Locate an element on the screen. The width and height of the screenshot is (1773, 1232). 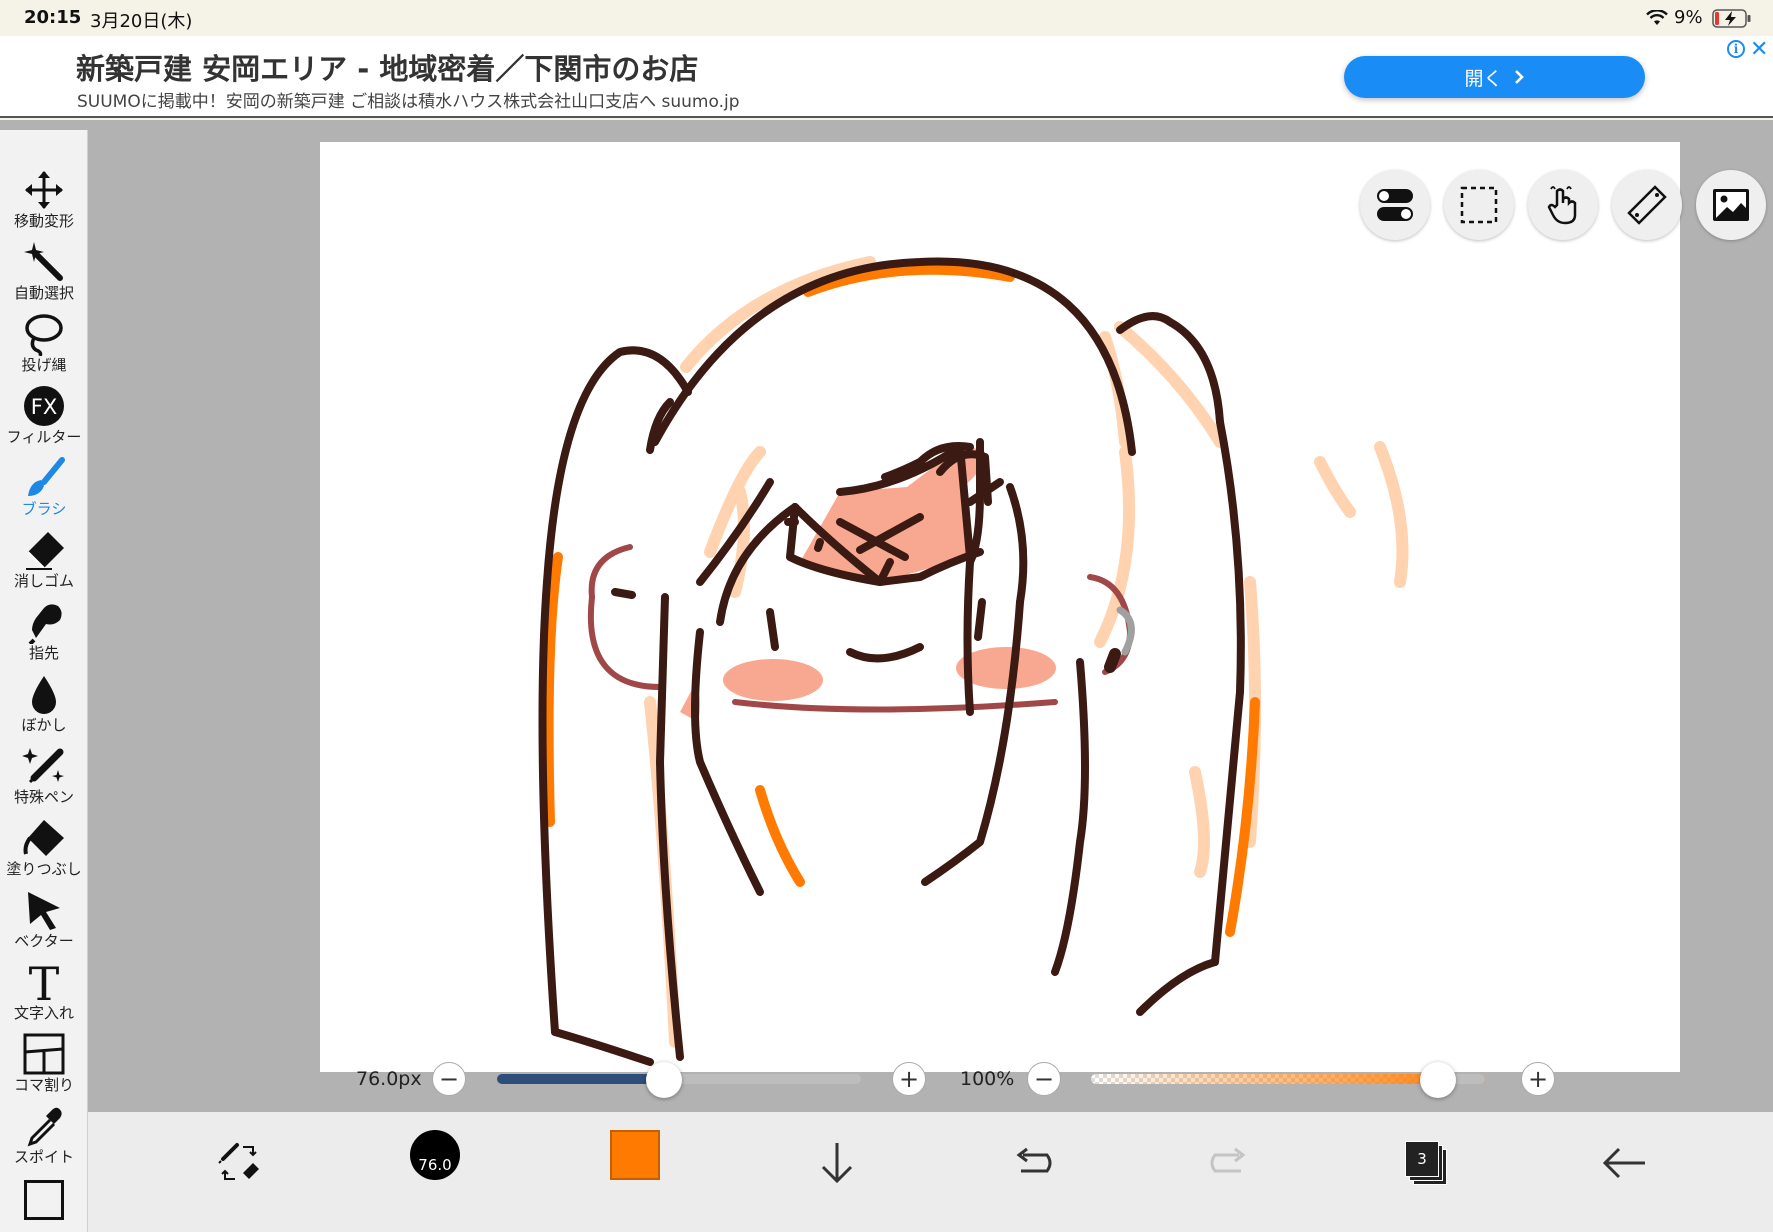
tool-next-partial is located at coordinates (44, 1200).